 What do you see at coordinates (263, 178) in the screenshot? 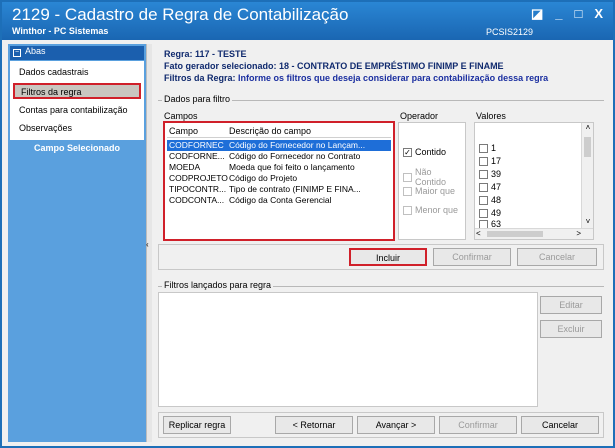
I see `row-descricao: Código do Projeto` at bounding box center [263, 178].